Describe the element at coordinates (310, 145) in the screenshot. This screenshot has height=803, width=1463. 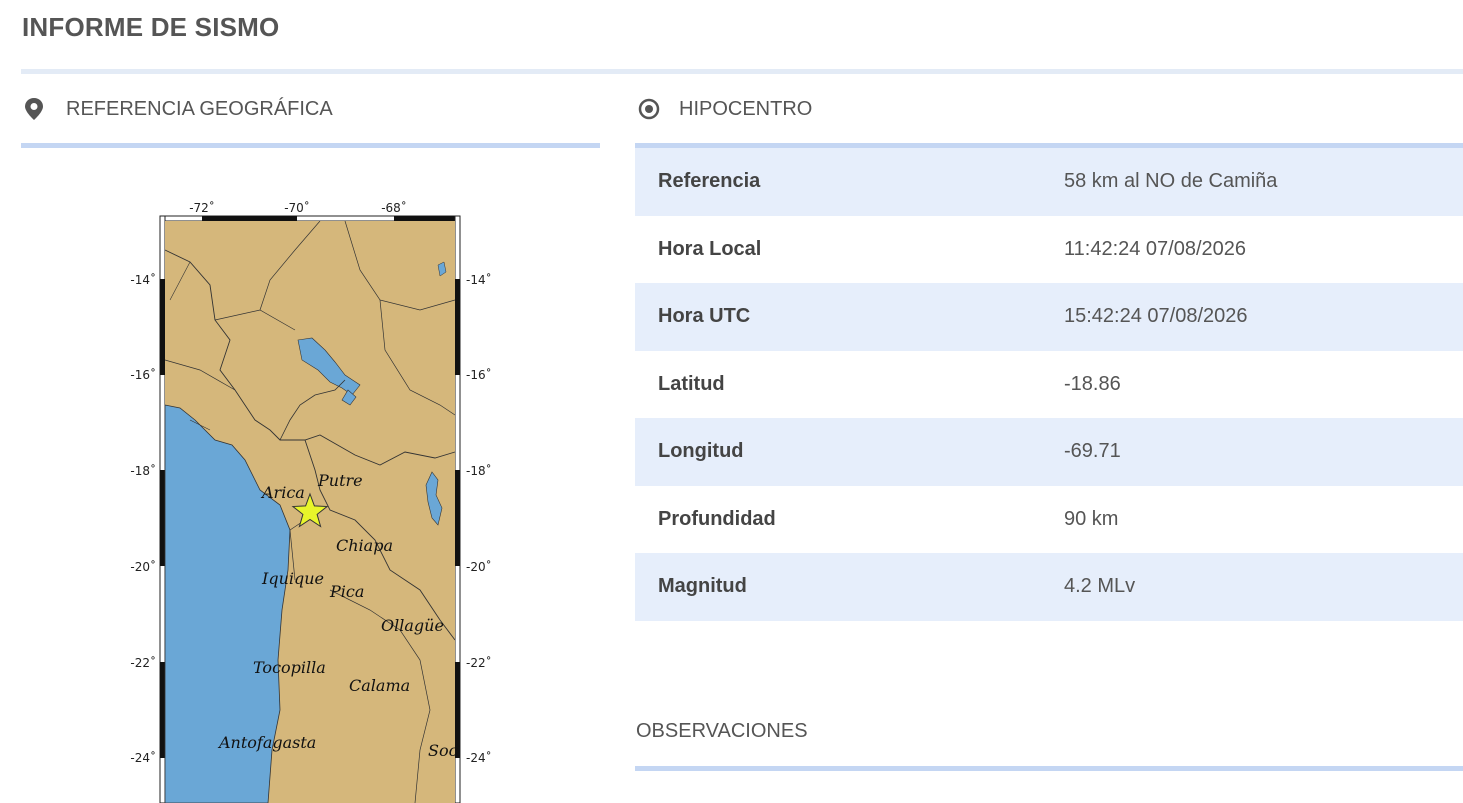
I see `geo-section-divider` at that location.